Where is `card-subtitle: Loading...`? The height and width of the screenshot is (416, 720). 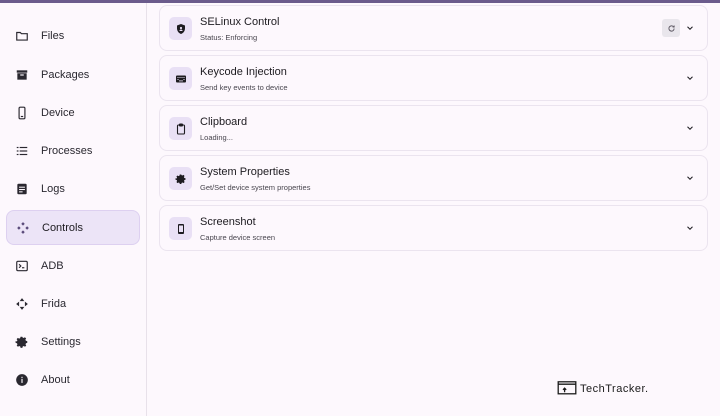 card-subtitle: Loading... is located at coordinates (216, 137).